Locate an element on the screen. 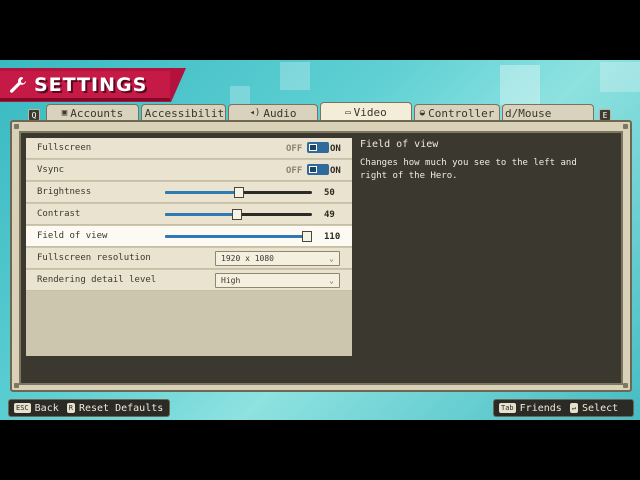  esc-key: ESC is located at coordinates (22, 408).